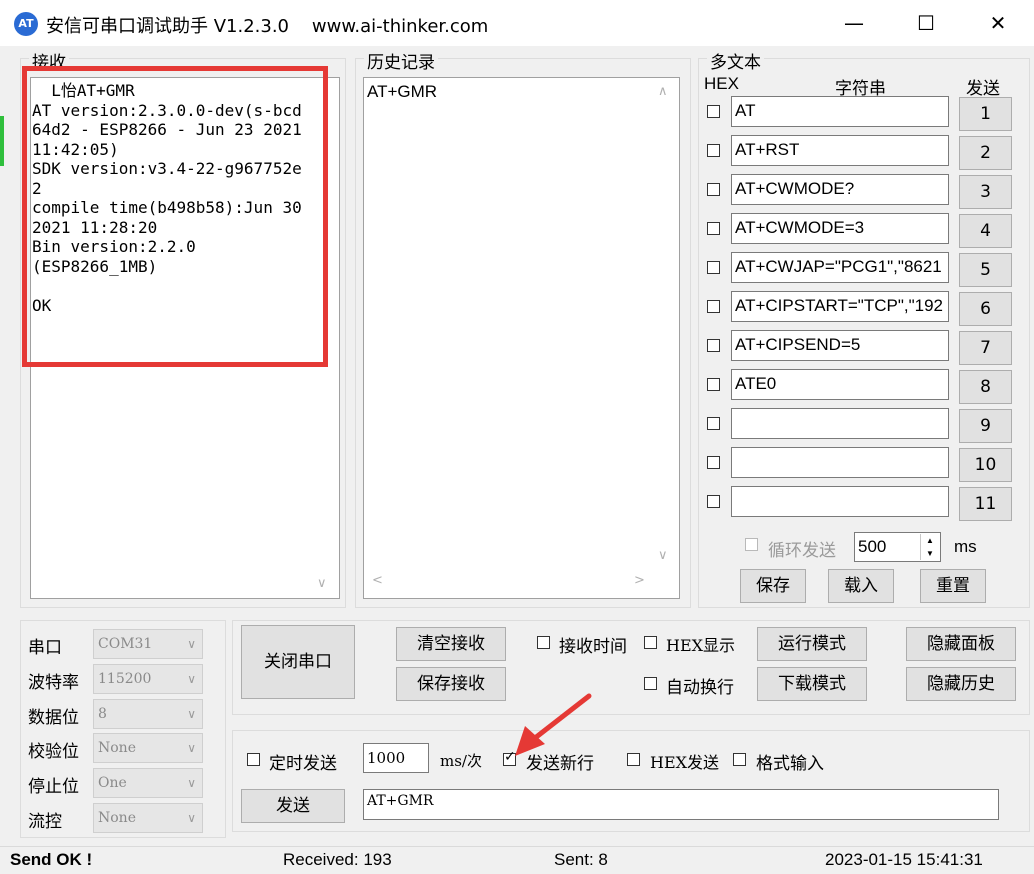 The width and height of the screenshot is (1034, 874). Describe the element at coordinates (148, 783) in the screenshot. I see `stop-bits-select: One ∨` at that location.